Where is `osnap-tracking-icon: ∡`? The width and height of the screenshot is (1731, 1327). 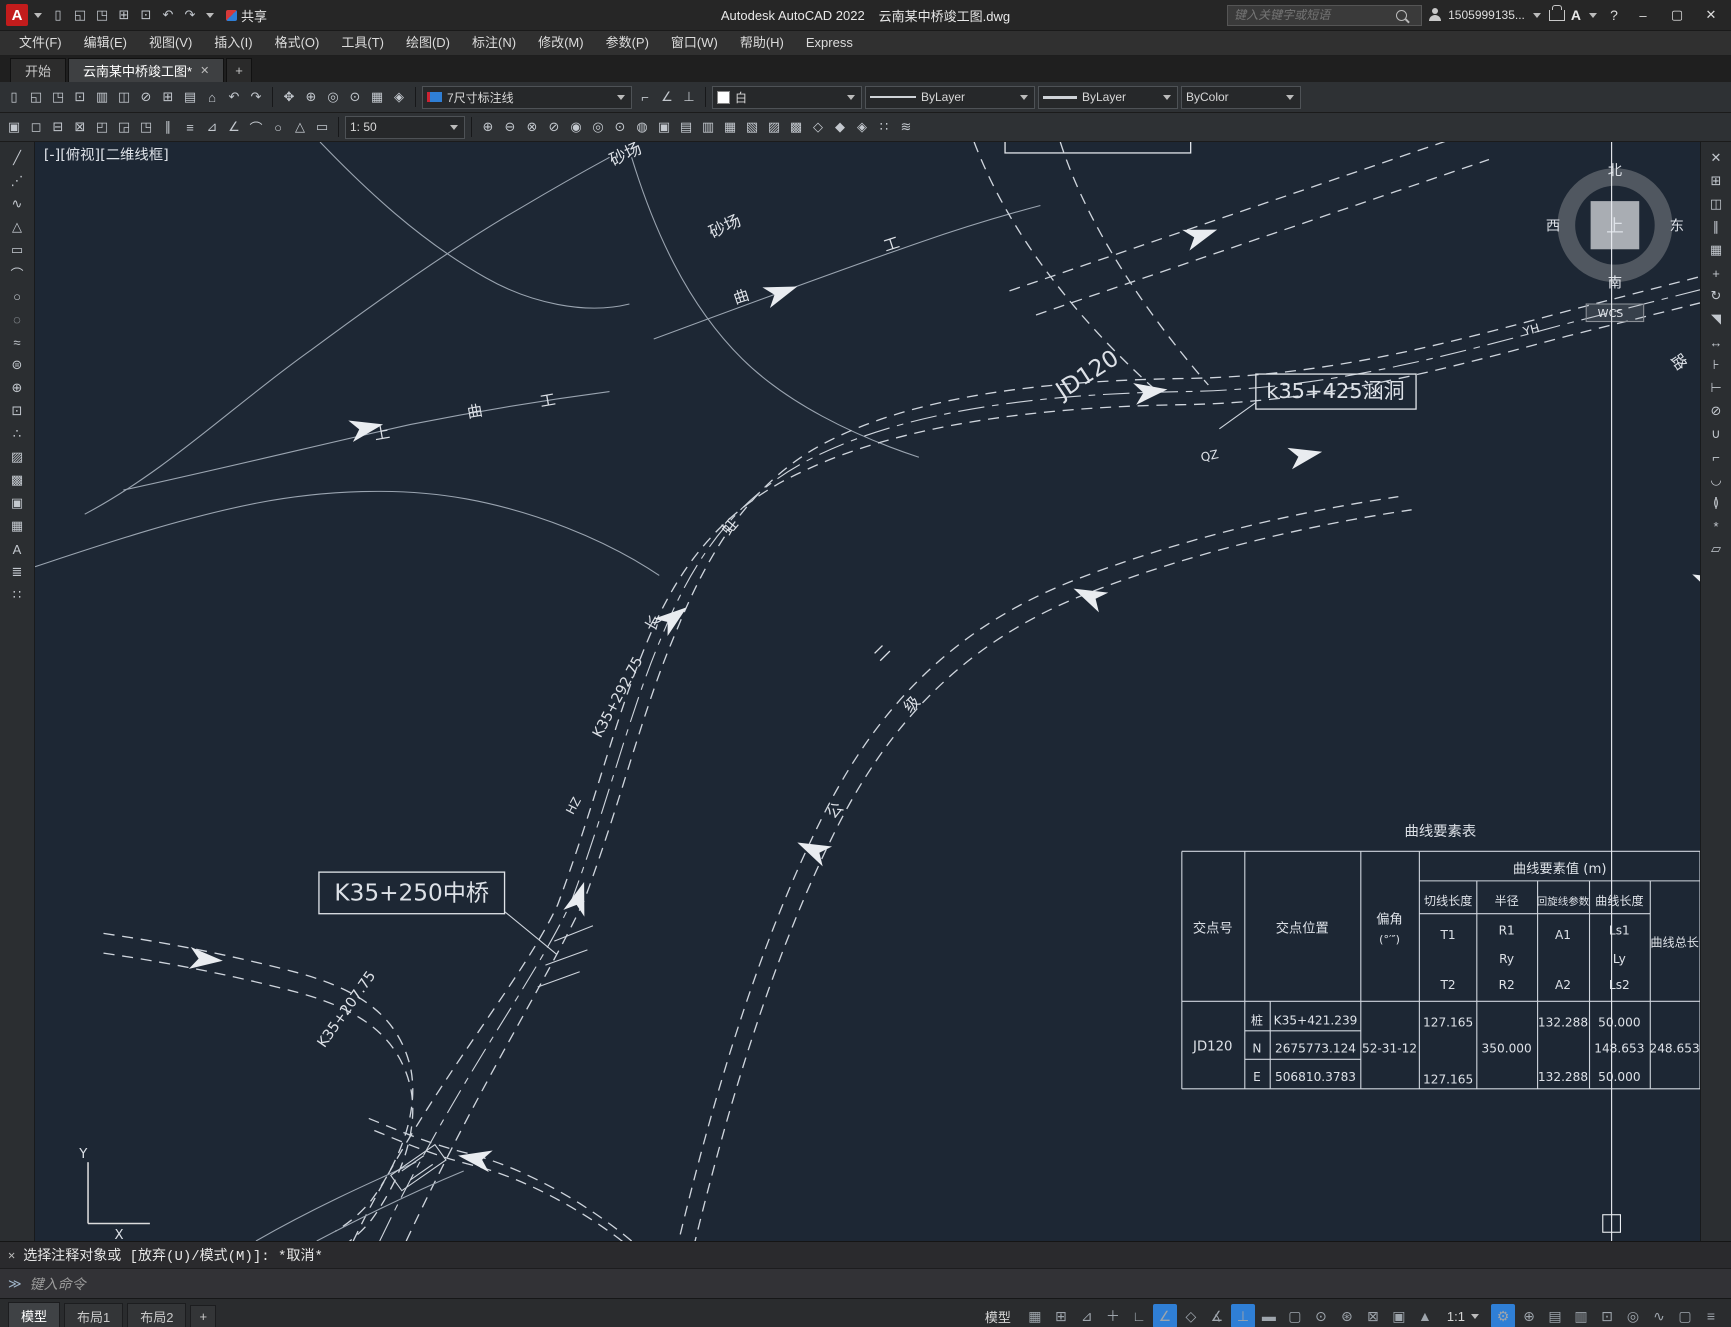
osnap-tracking-icon: ∡ is located at coordinates (1217, 1315).